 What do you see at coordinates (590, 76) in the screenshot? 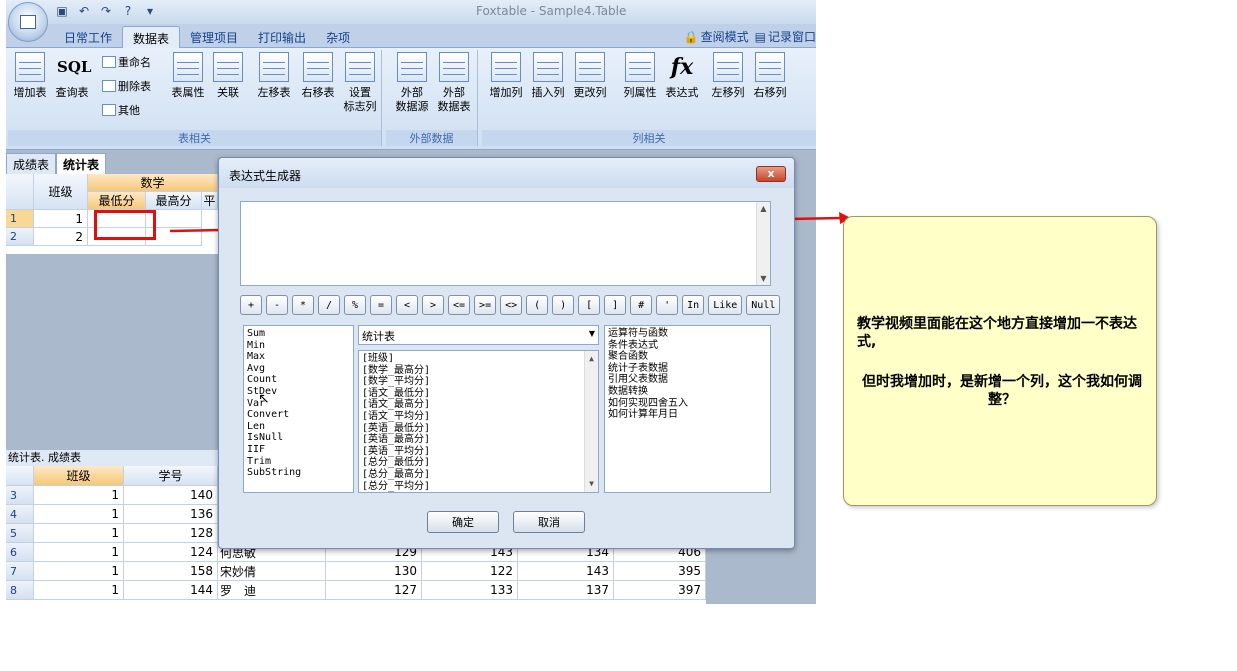
I see `change-column-button: 更改列` at bounding box center [590, 76].